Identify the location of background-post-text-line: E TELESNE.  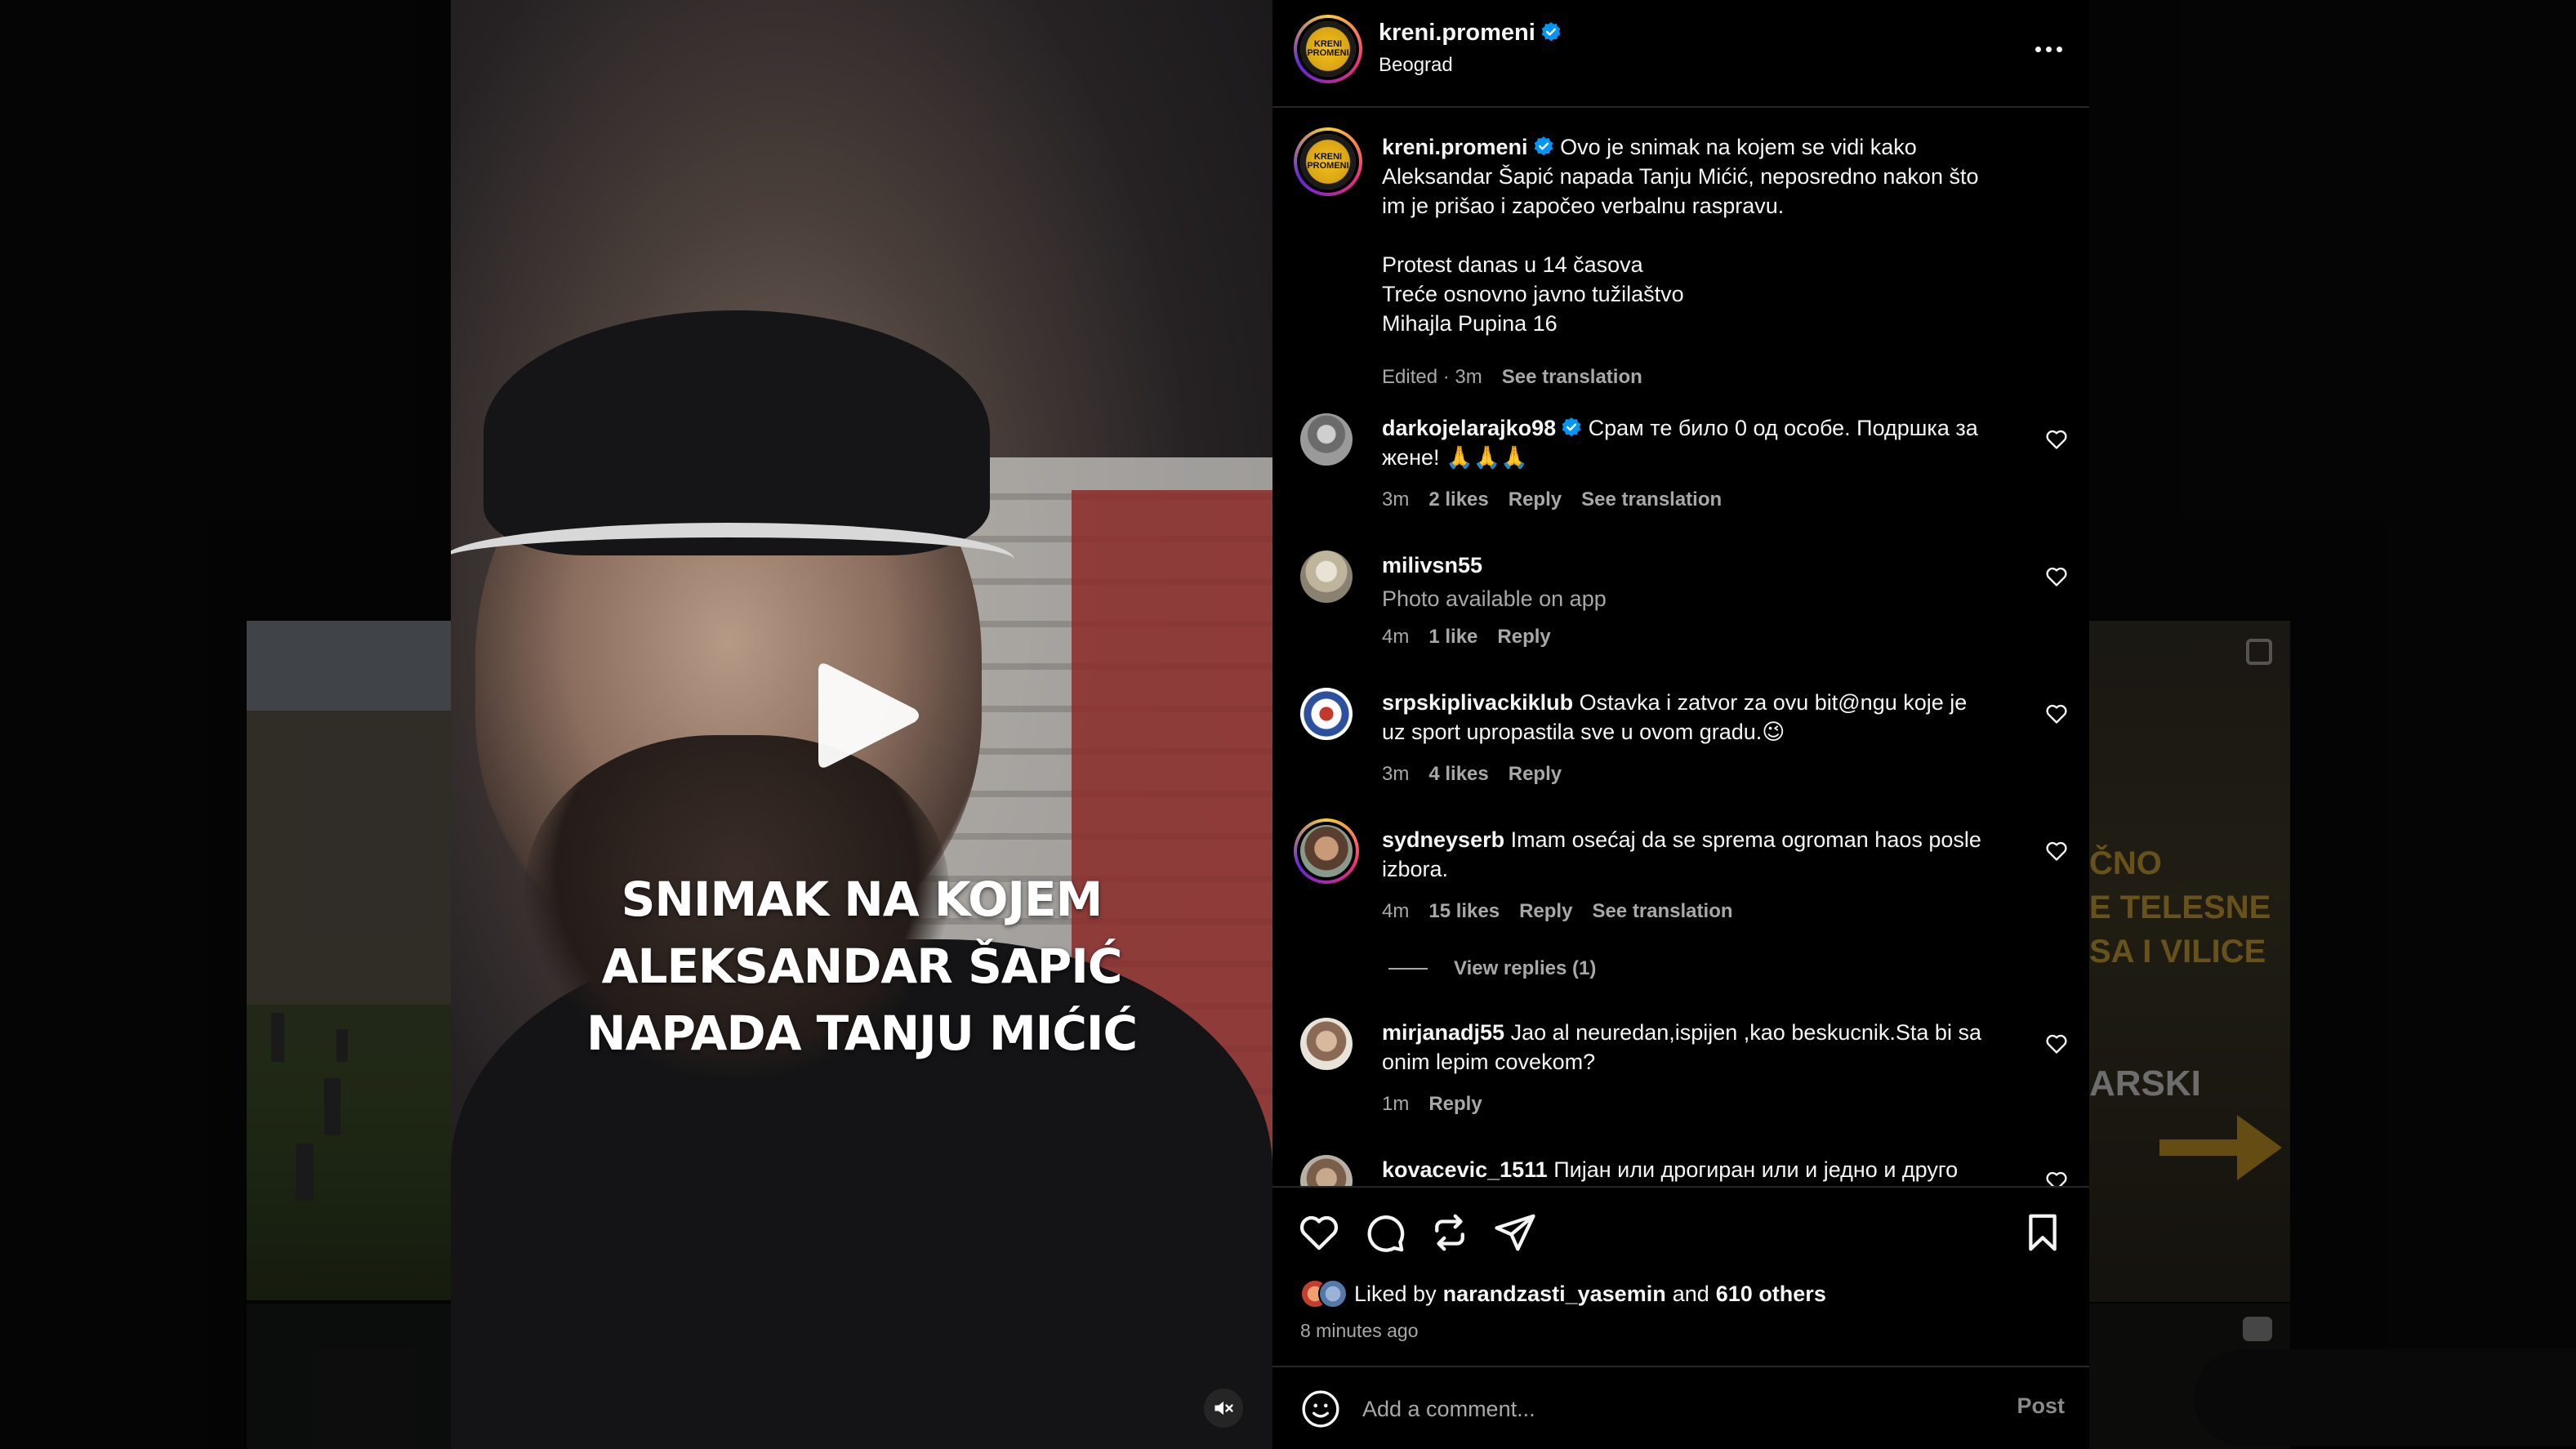
(2180, 907).